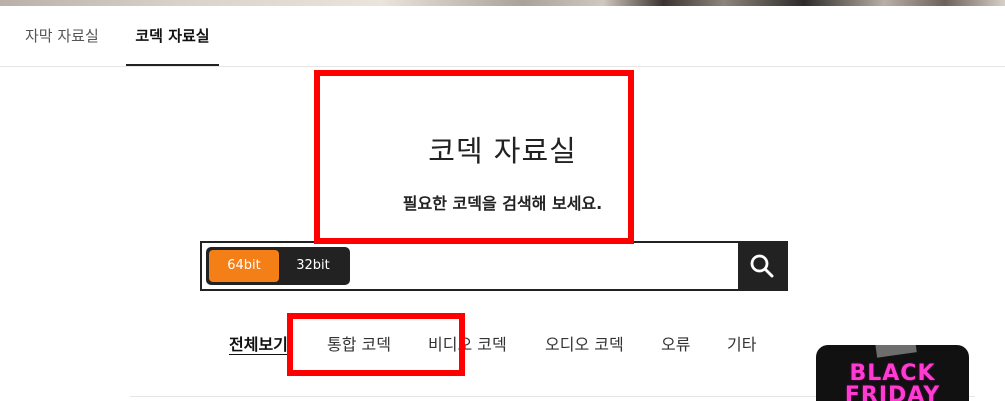 This screenshot has height=401, width=1005. I want to click on search-button, so click(762, 266).